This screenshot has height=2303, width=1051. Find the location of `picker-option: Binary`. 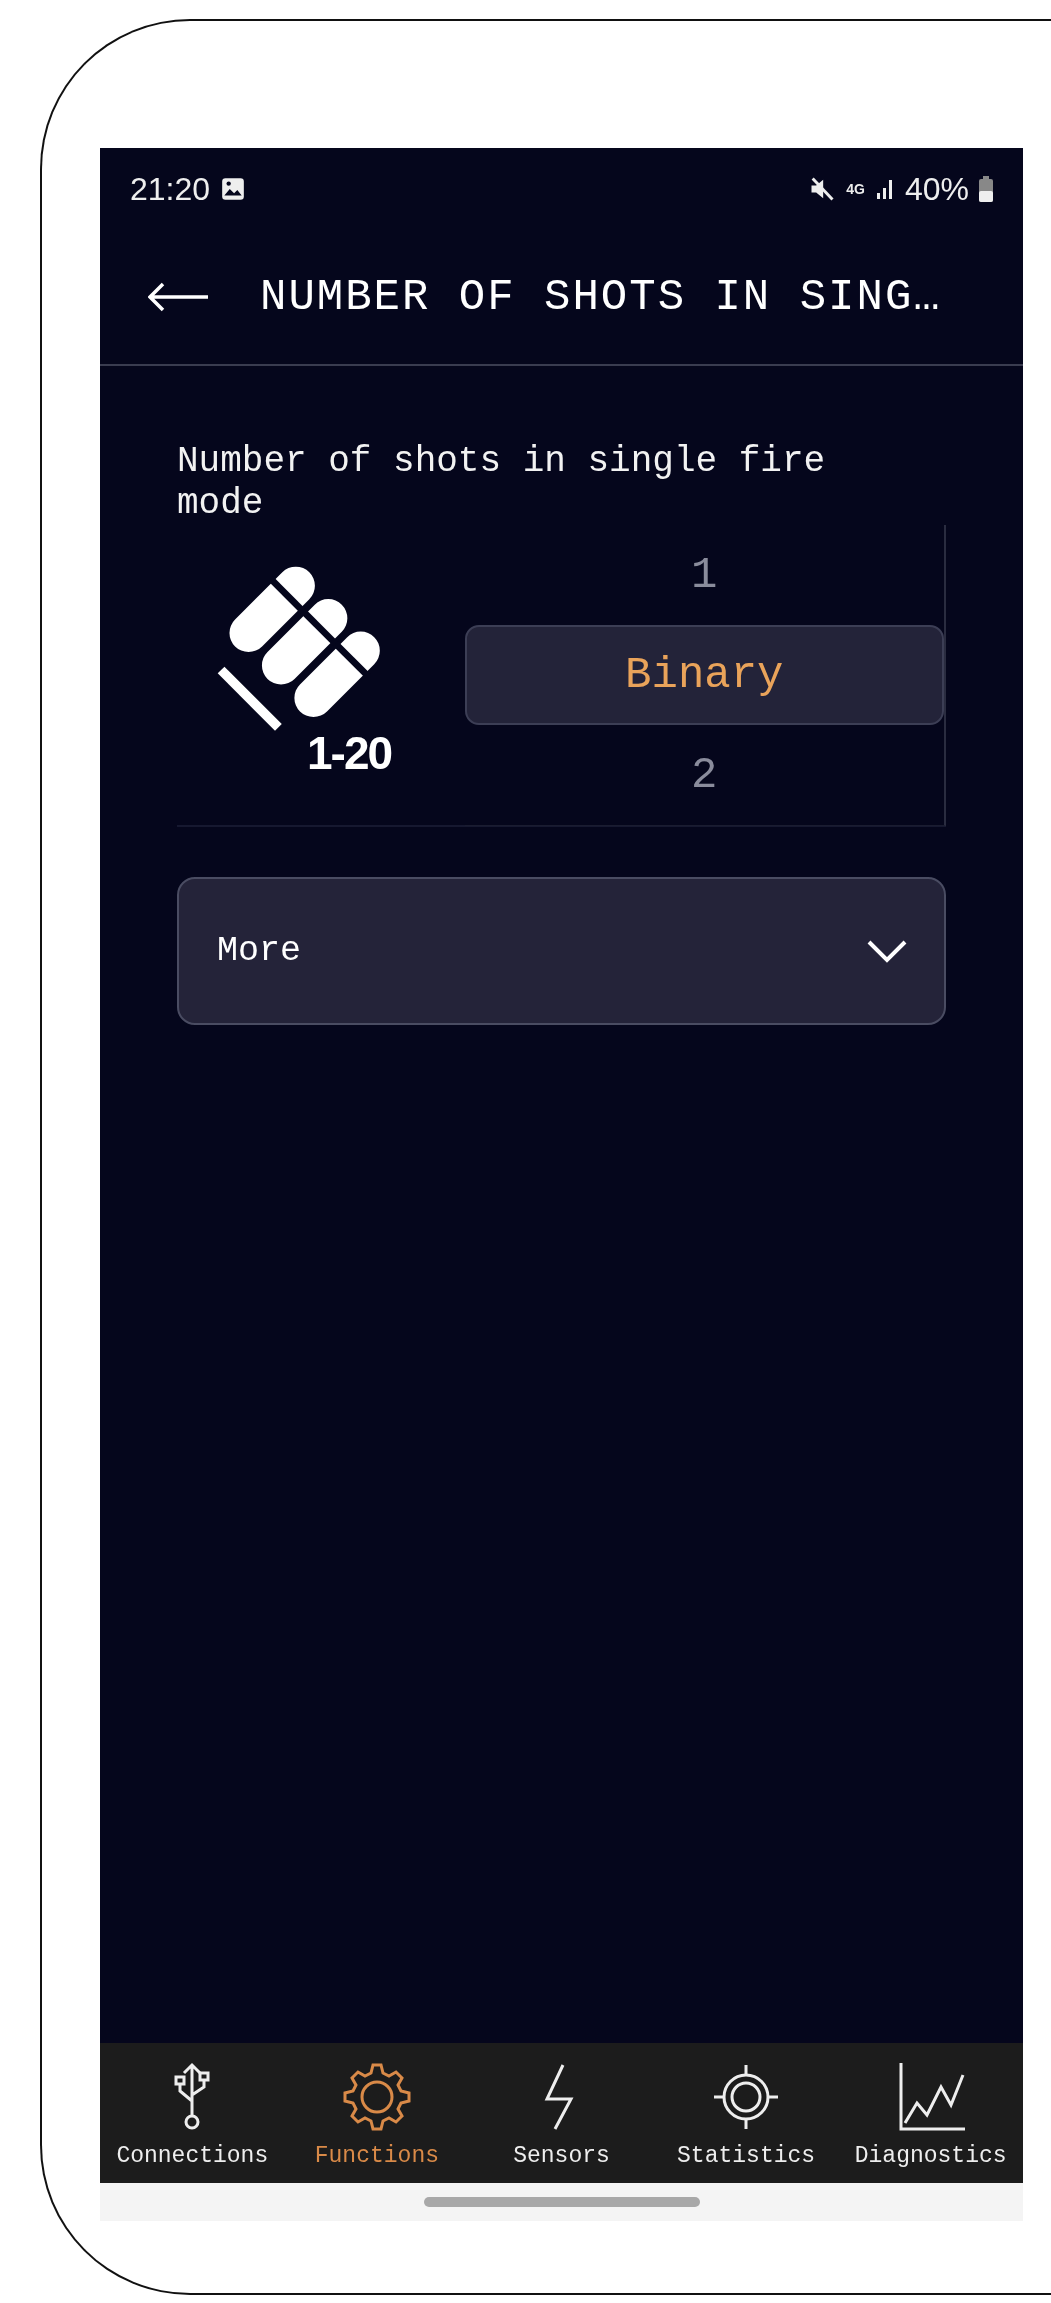

picker-option: Binary is located at coordinates (704, 675).